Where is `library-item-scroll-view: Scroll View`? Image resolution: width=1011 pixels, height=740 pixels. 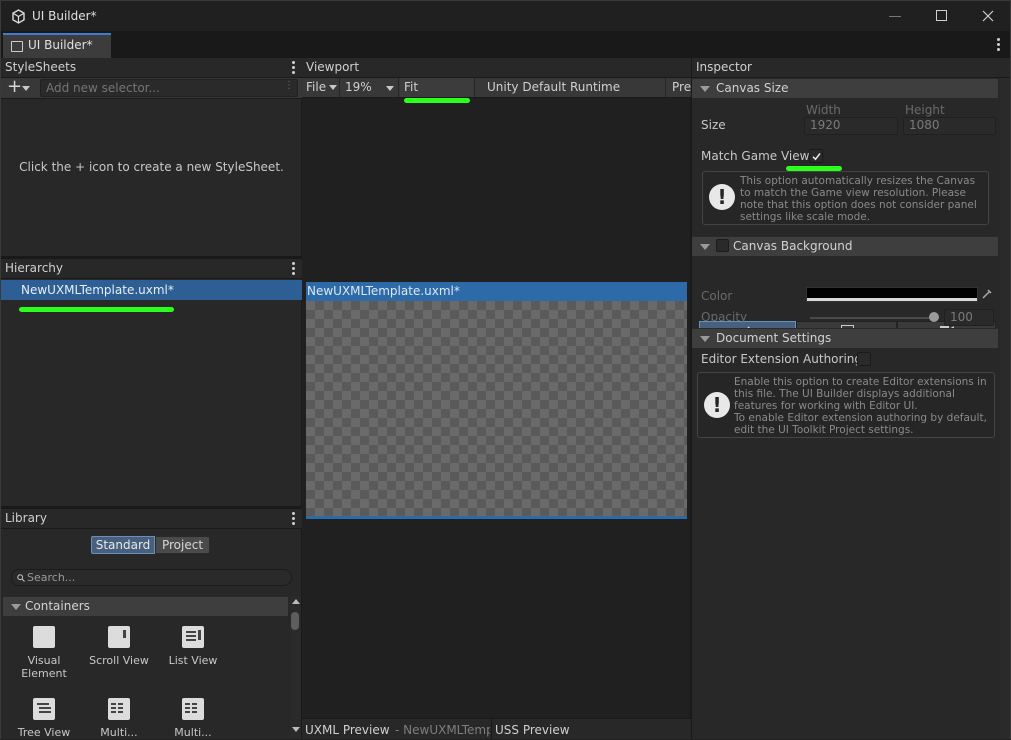
library-item-scroll-view: Scroll View is located at coordinates (119, 646).